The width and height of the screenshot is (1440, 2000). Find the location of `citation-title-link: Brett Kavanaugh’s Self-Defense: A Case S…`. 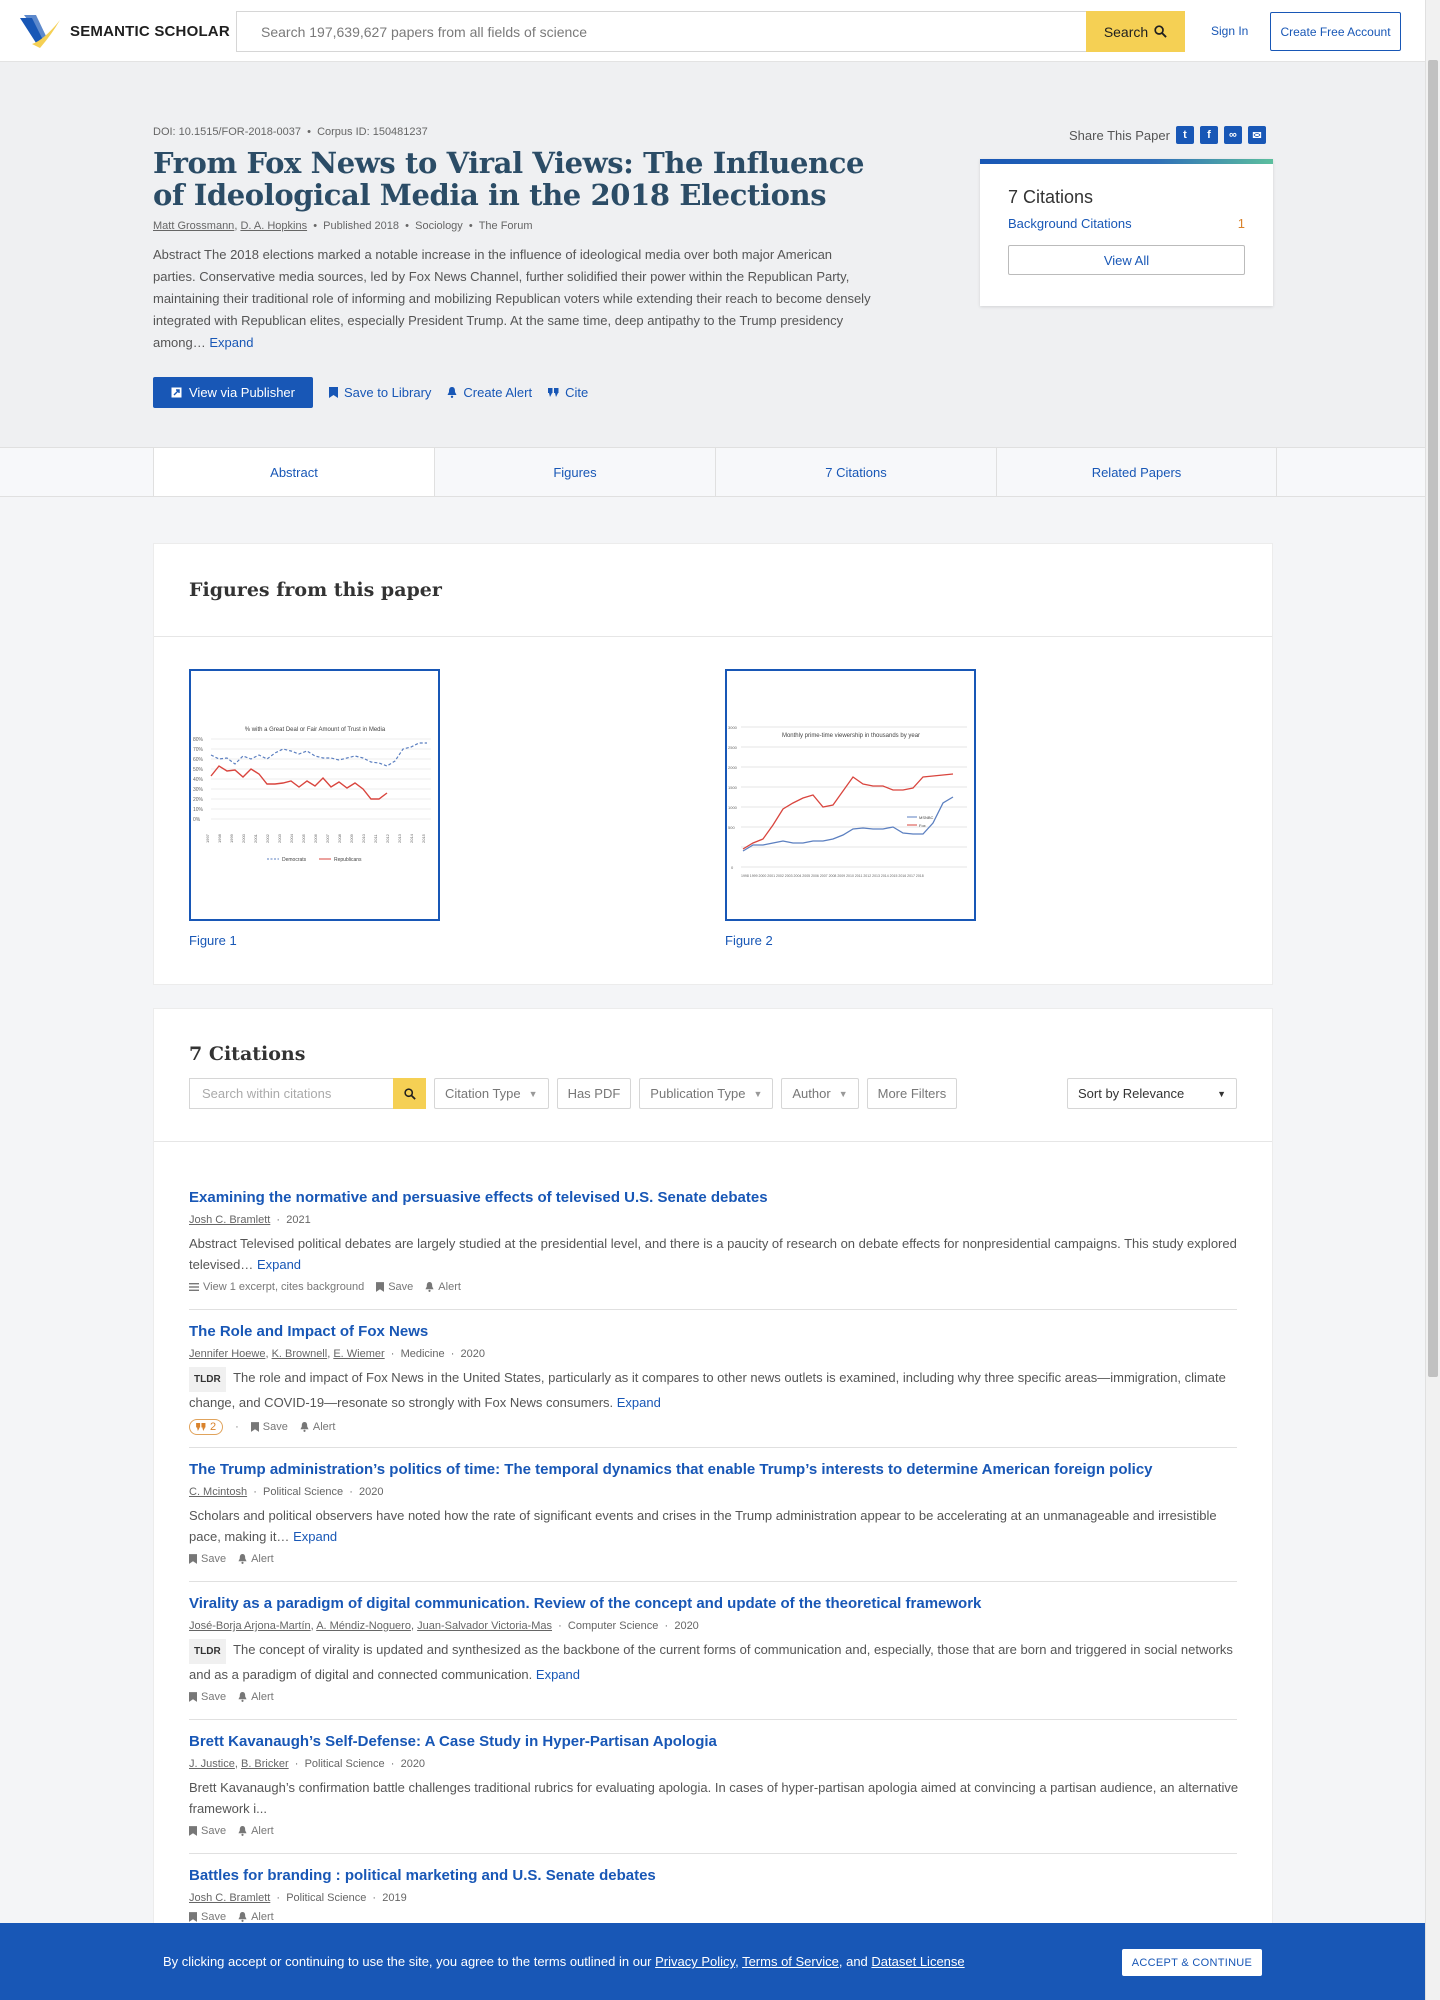

citation-title-link: Brett Kavanaugh’s Self-Defense: A Case S… is located at coordinates (453, 1741).